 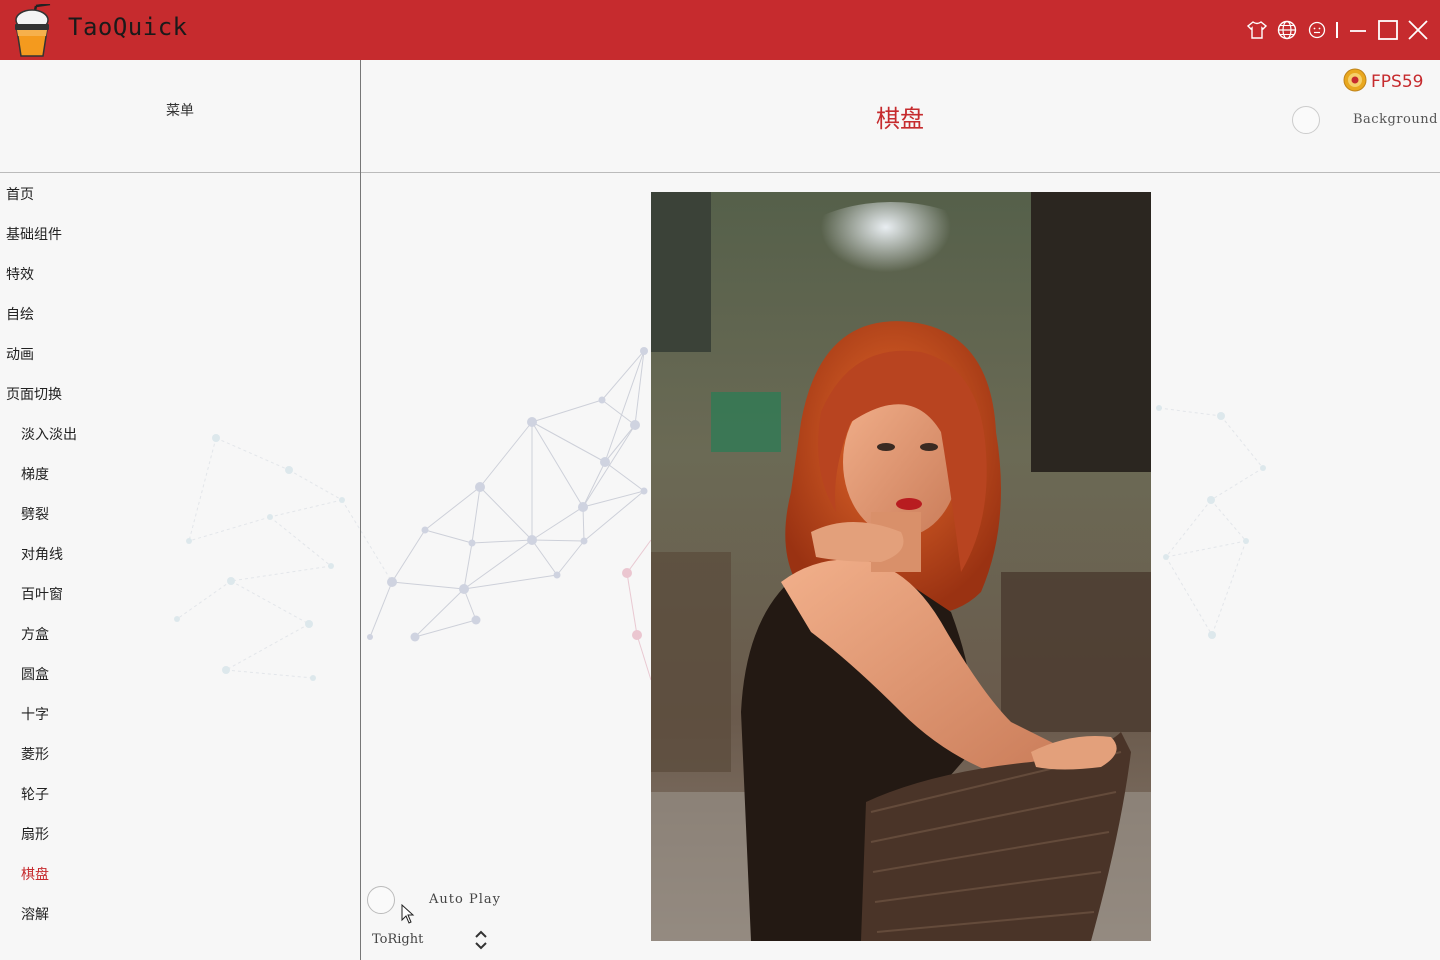 What do you see at coordinates (465, 899) in the screenshot?
I see `auto-play-label: Auto Play` at bounding box center [465, 899].